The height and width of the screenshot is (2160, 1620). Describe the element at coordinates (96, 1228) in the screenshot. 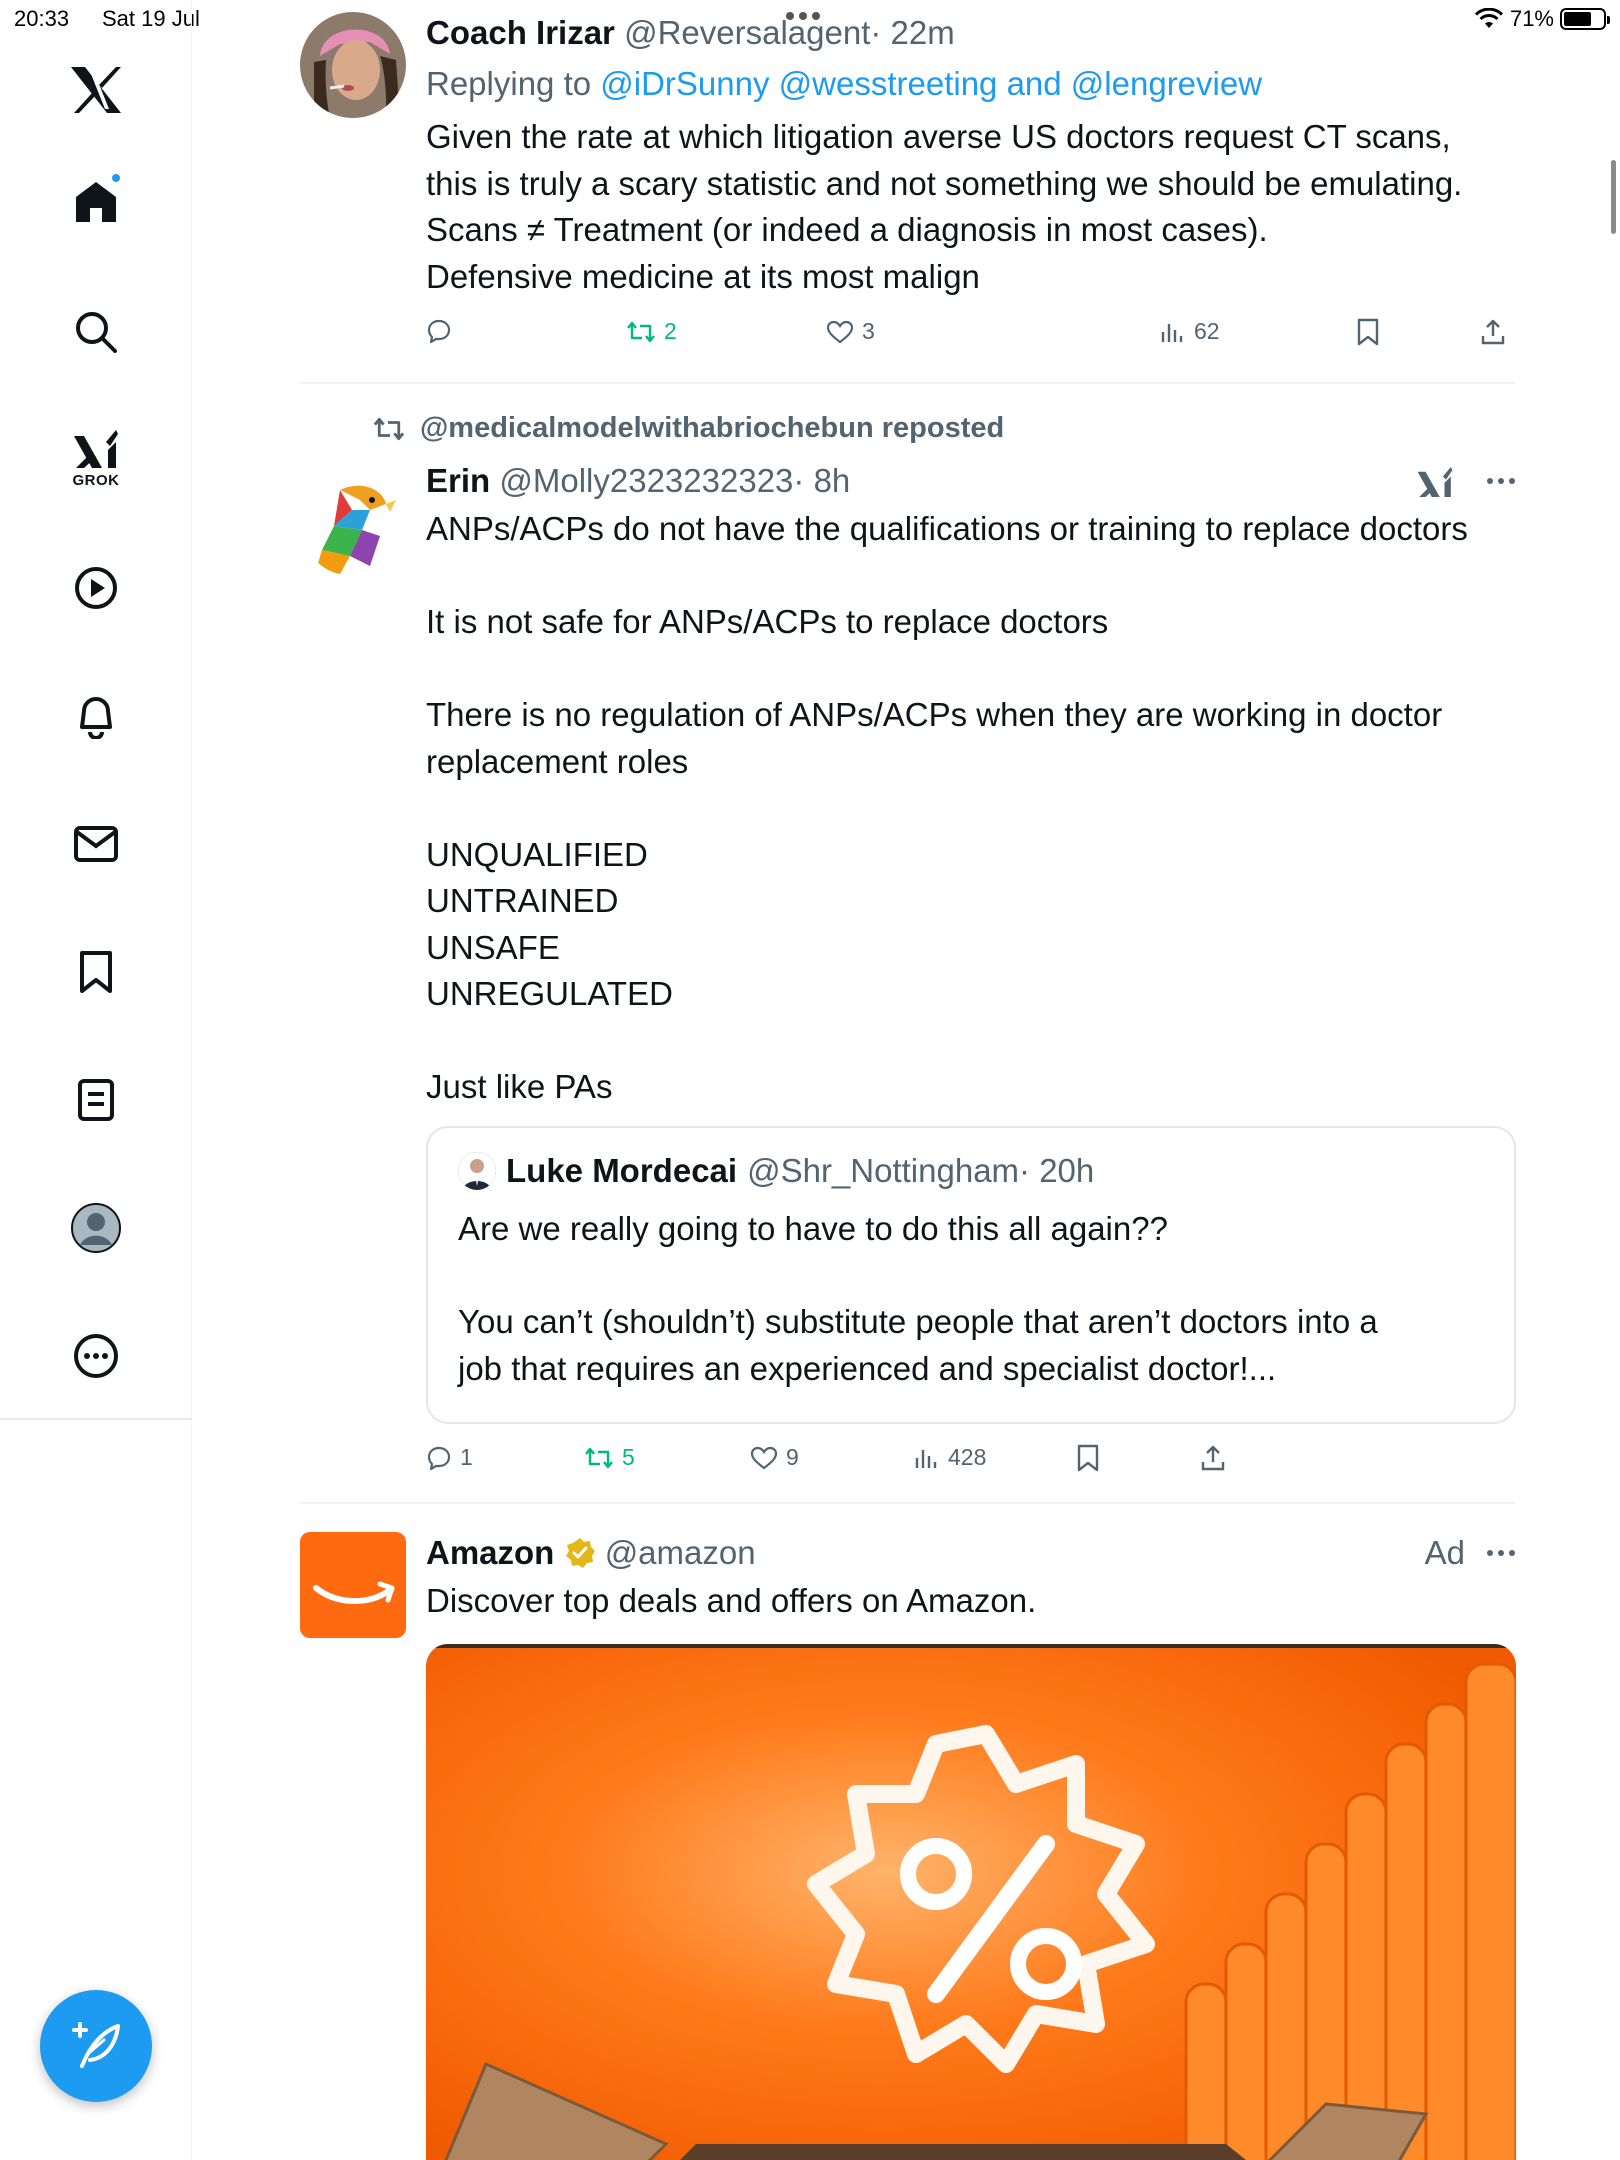

I see `profile-avatar-icon` at that location.